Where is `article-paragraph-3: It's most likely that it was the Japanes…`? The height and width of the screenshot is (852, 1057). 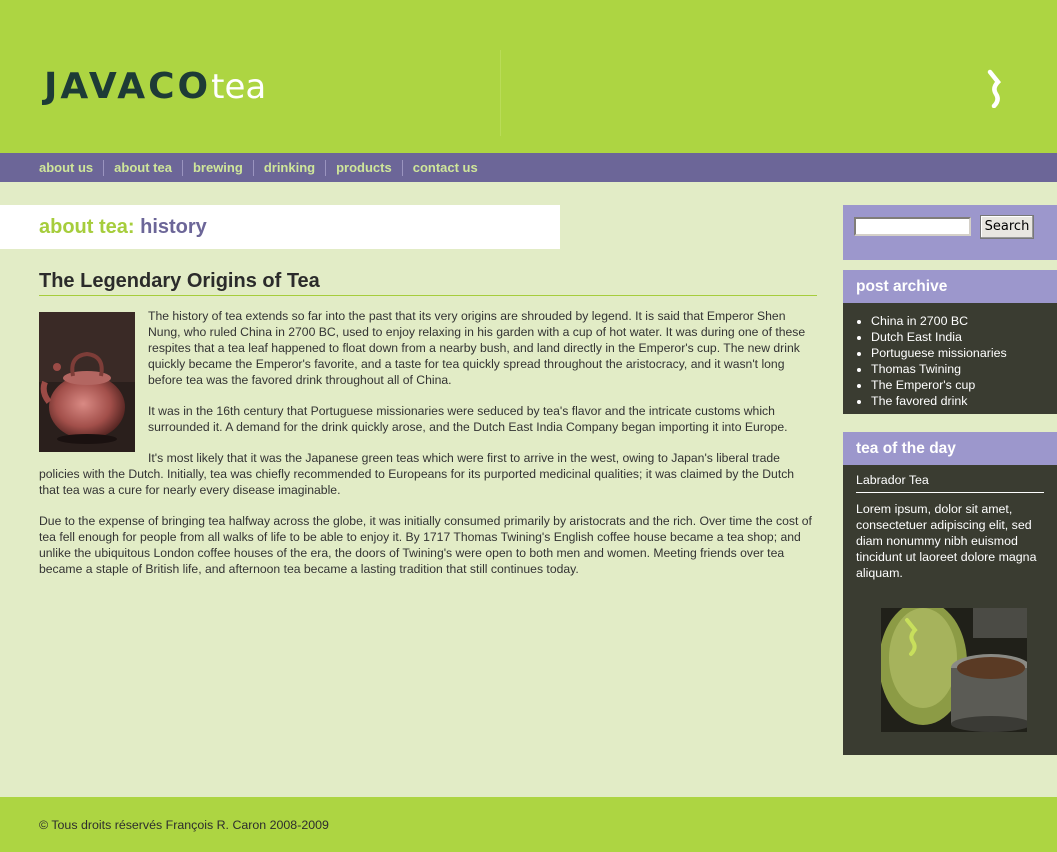 article-paragraph-3: It's most likely that it was the Japanes… is located at coordinates (417, 474).